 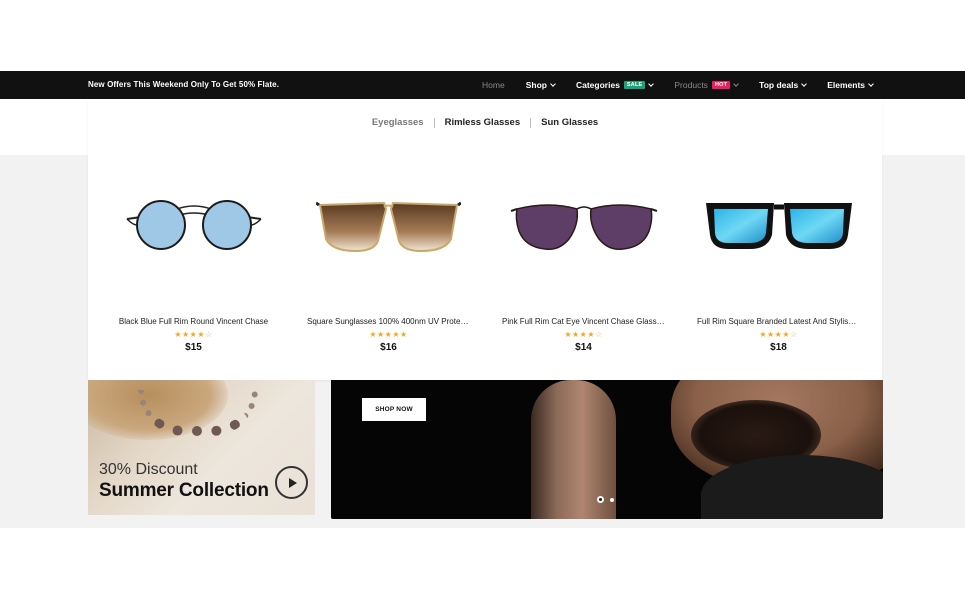 I want to click on slider-dot, so click(x=612, y=499).